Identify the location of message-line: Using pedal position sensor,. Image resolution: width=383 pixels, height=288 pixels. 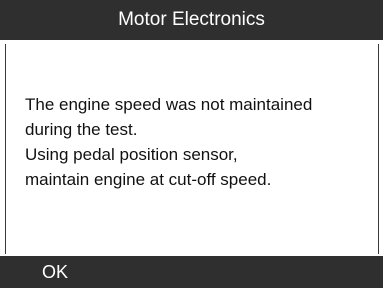
(131, 154).